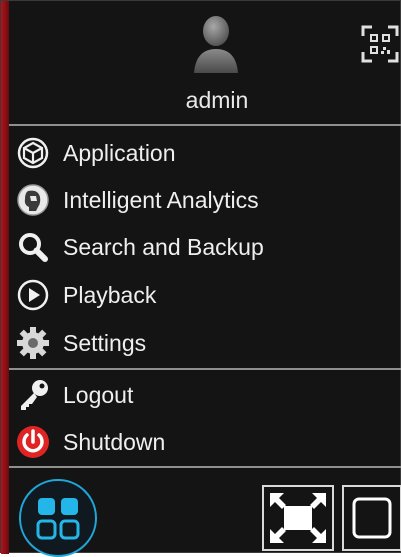  Describe the element at coordinates (205, 467) in the screenshot. I see `divider-bottom` at that location.